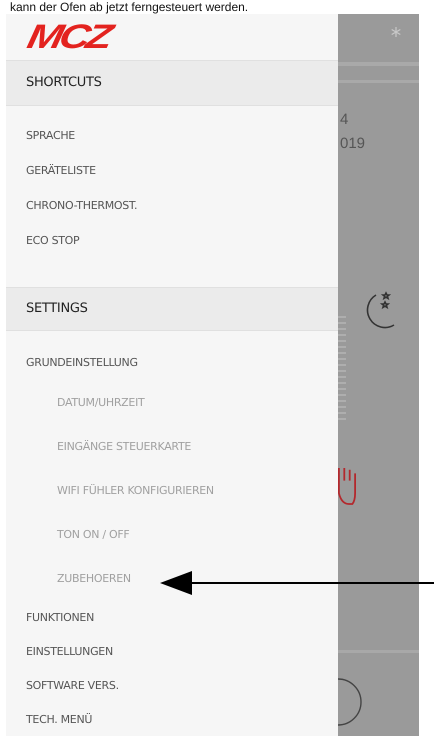  What do you see at coordinates (129, 7) in the screenshot?
I see `caption-text: kann der Ofen ab jetzt ferngesteuert werden.` at bounding box center [129, 7].